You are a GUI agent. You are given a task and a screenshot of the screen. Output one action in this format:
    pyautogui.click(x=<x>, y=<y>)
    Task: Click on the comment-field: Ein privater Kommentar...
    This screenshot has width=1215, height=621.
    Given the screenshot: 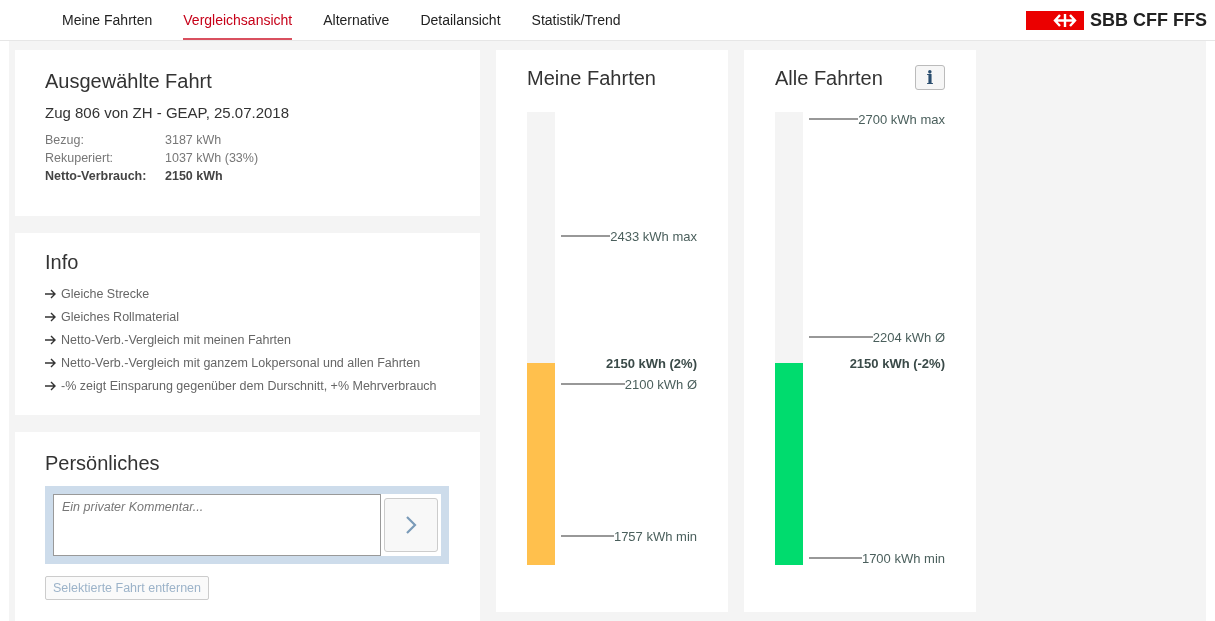 What is the action you would take?
    pyautogui.click(x=217, y=525)
    